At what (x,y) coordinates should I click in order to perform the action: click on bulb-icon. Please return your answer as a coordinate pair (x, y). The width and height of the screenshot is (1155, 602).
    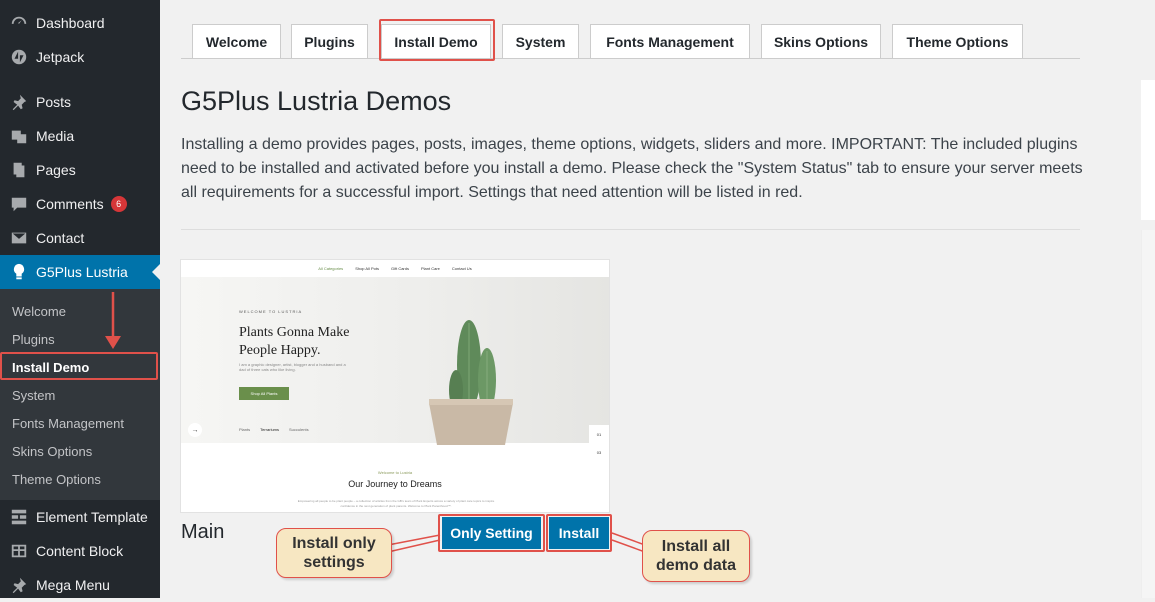
    Looking at the image, I should click on (19, 272).